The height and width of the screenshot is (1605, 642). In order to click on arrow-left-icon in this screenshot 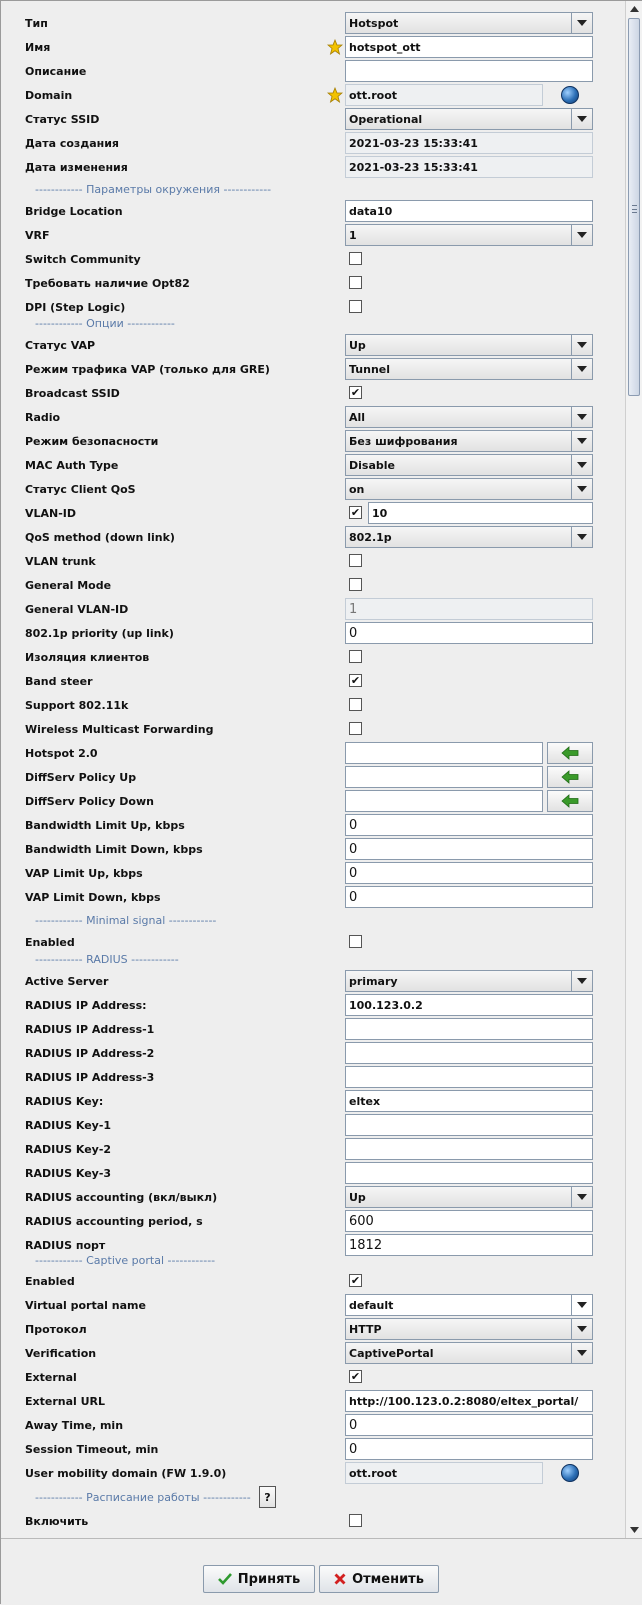, I will do `click(570, 801)`.